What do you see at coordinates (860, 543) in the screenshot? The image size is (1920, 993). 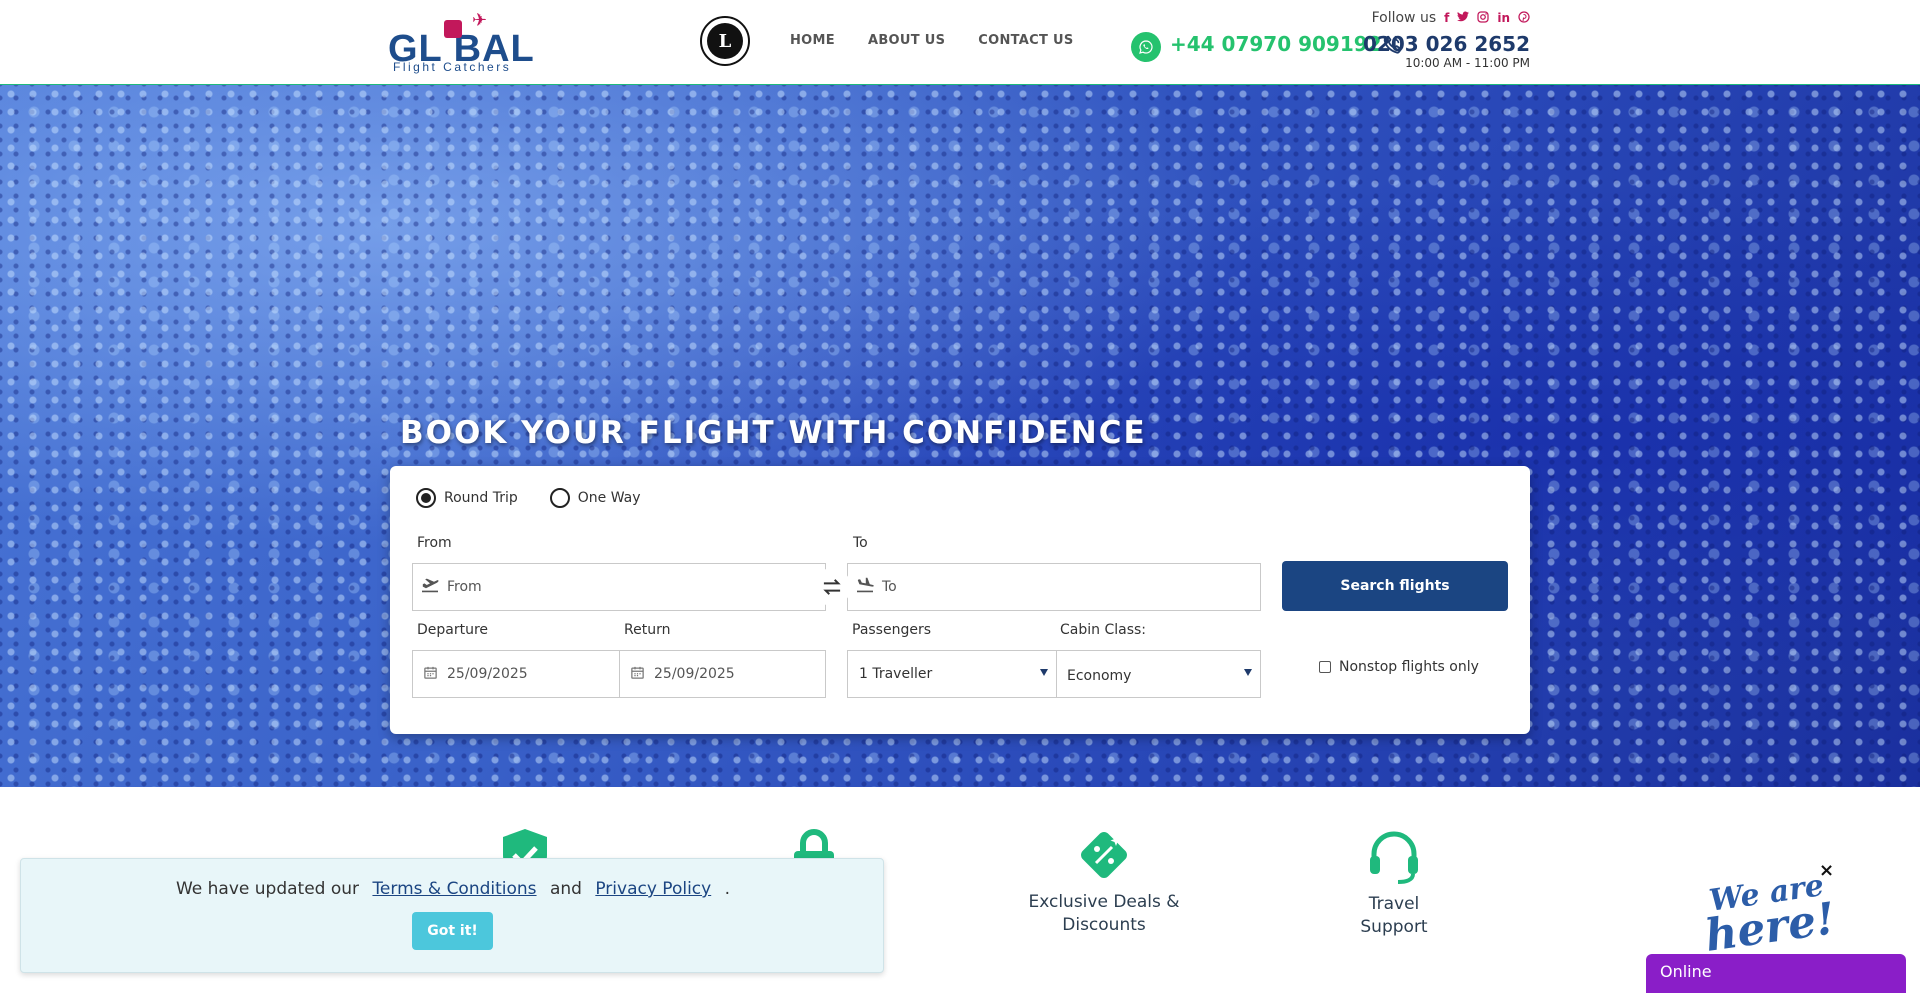 I see `to-label: To` at bounding box center [860, 543].